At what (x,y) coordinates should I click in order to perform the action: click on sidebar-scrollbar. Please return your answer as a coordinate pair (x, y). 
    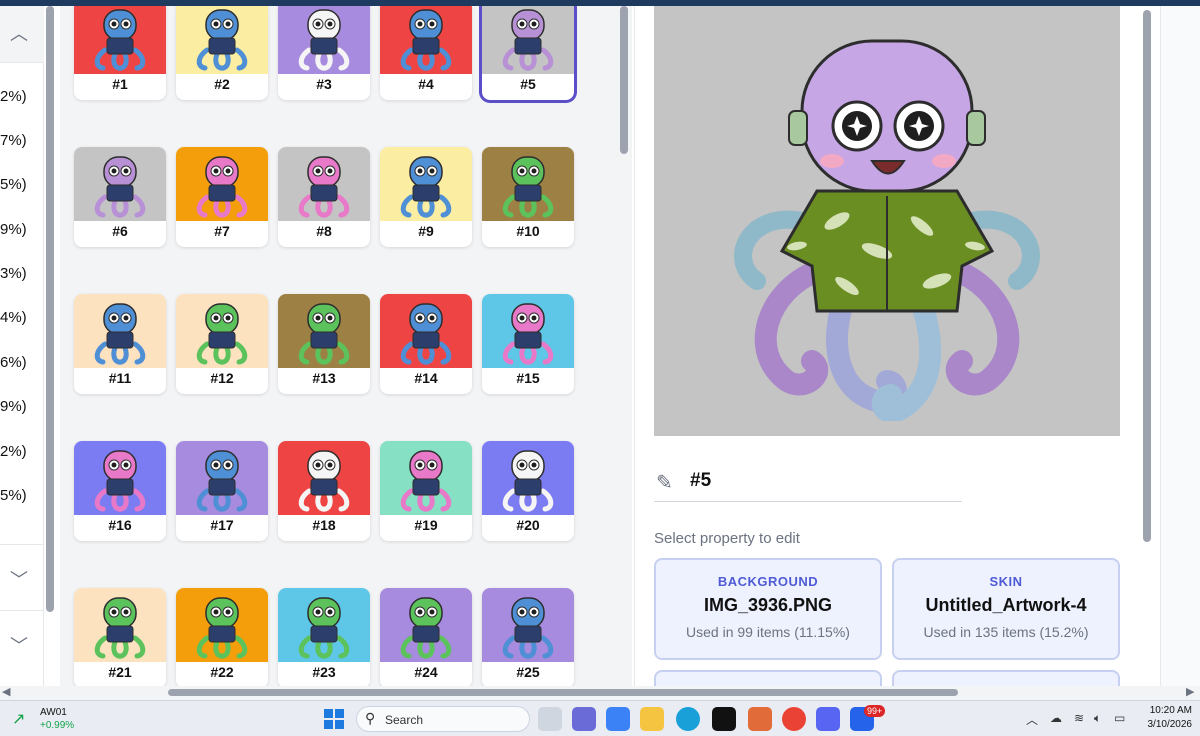
    Looking at the image, I should click on (50, 309).